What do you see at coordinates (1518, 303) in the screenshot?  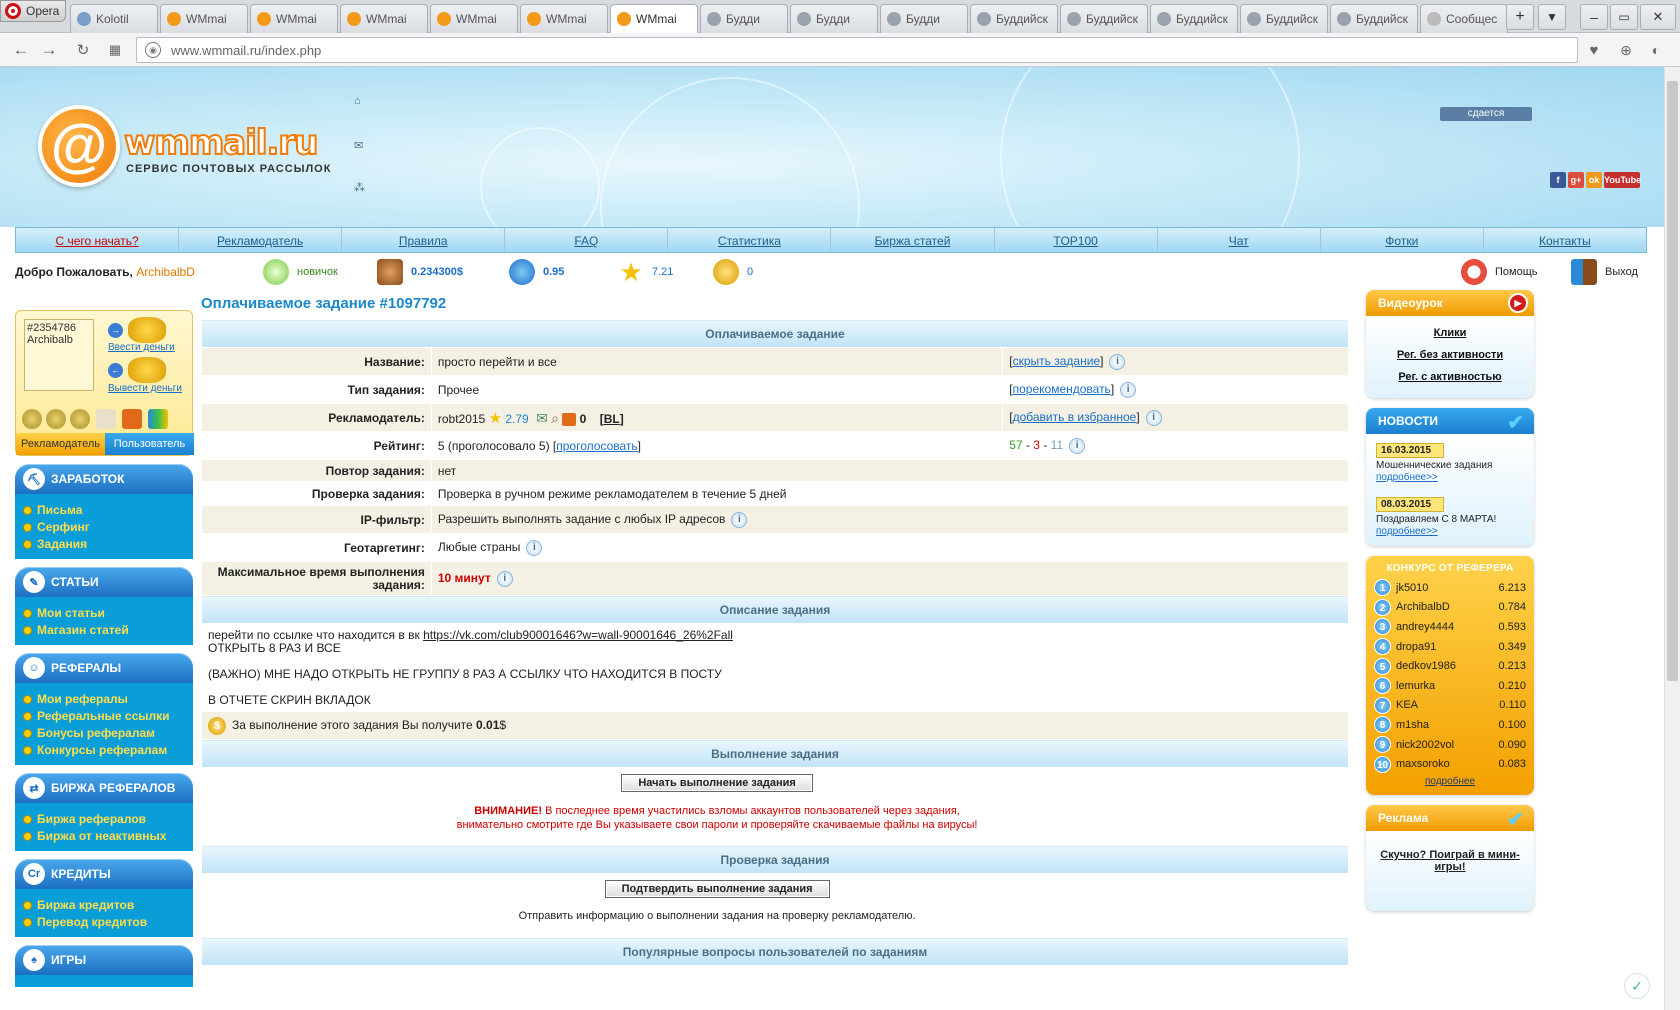 I see `play-icon: ▶` at bounding box center [1518, 303].